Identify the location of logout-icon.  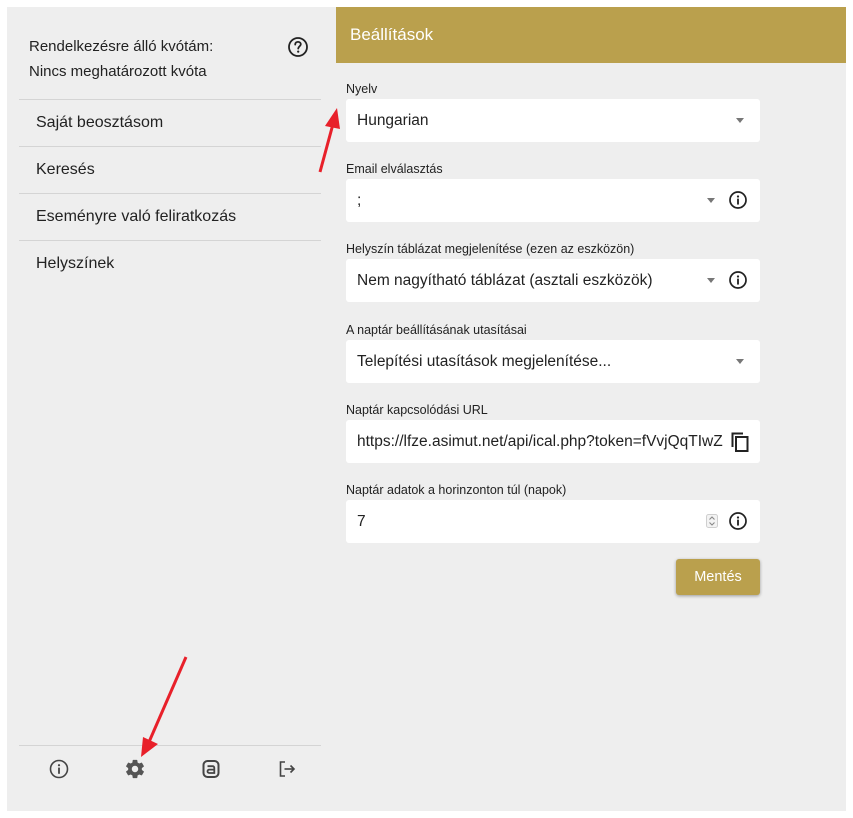
(287, 769).